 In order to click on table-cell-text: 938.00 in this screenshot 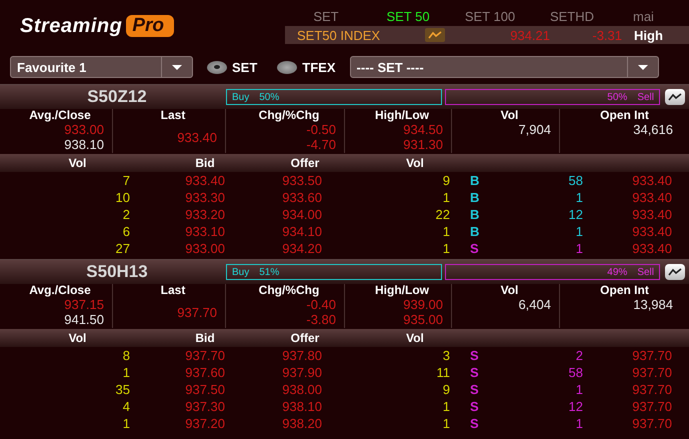, I will do `click(301, 389)`.